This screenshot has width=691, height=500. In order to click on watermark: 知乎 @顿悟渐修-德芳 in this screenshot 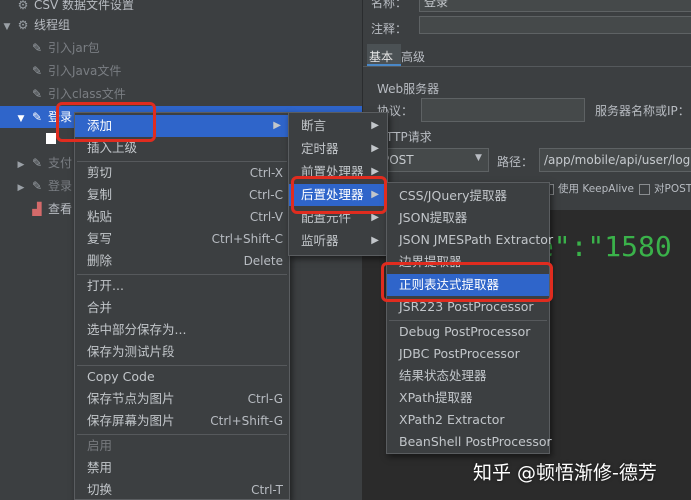, I will do `click(565, 473)`.